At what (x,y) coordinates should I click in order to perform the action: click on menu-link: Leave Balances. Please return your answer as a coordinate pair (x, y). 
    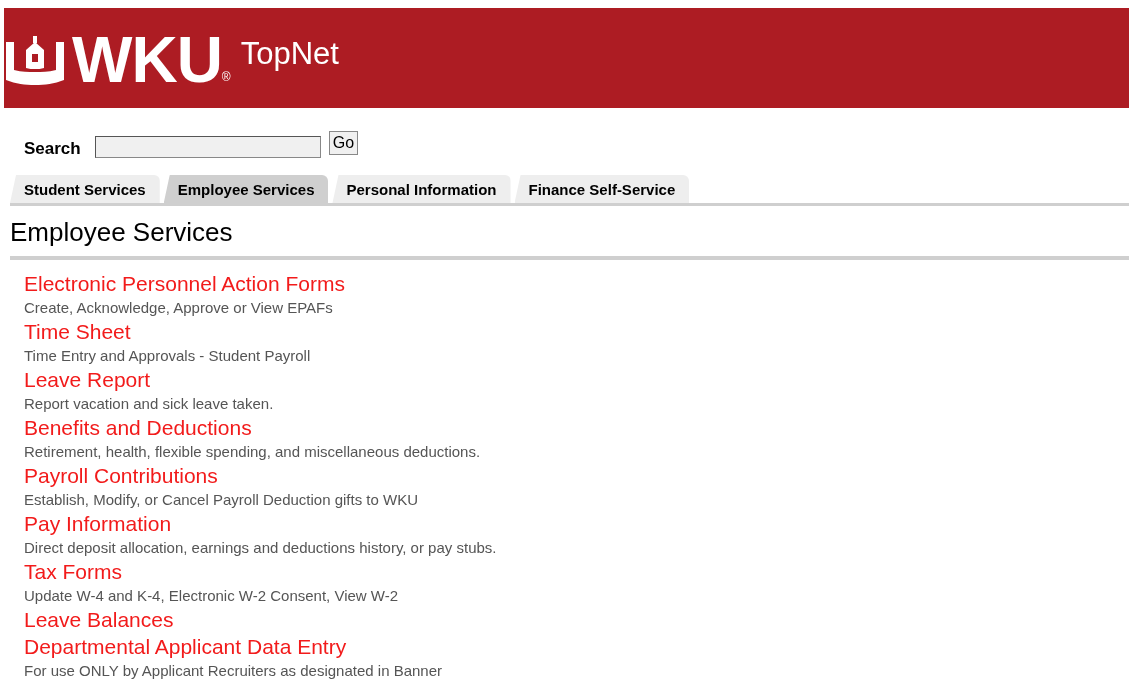
    Looking at the image, I should click on (576, 619).